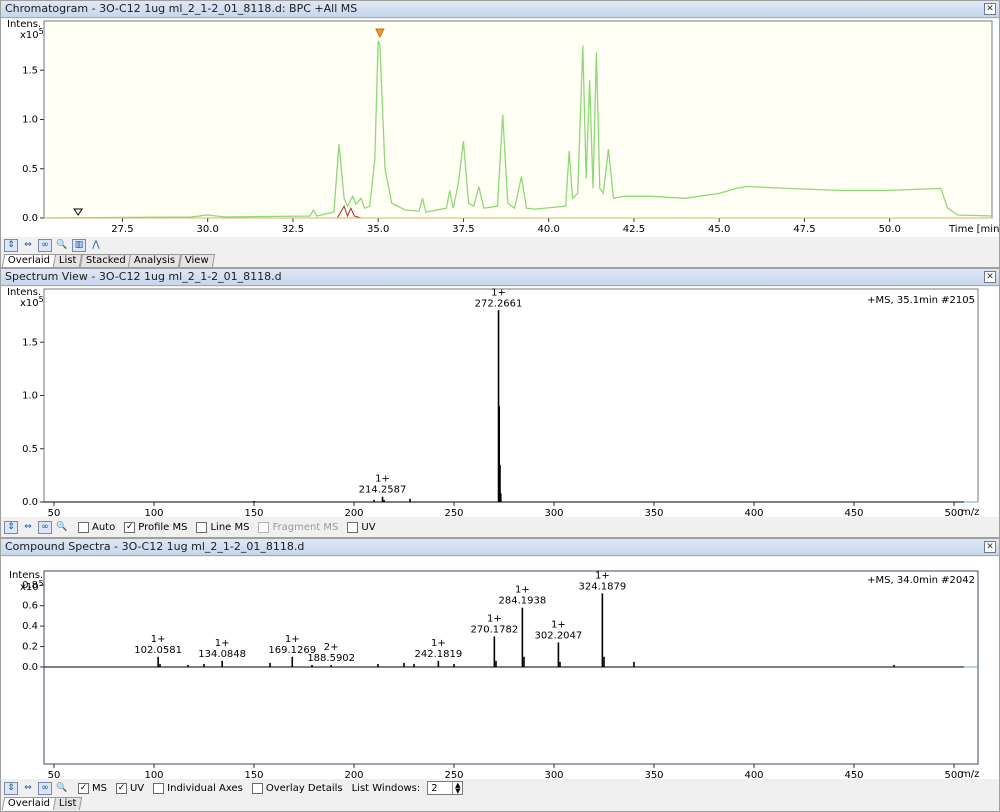  Describe the element at coordinates (155, 260) in the screenshot. I see `tab-analysis: Analysis` at that location.